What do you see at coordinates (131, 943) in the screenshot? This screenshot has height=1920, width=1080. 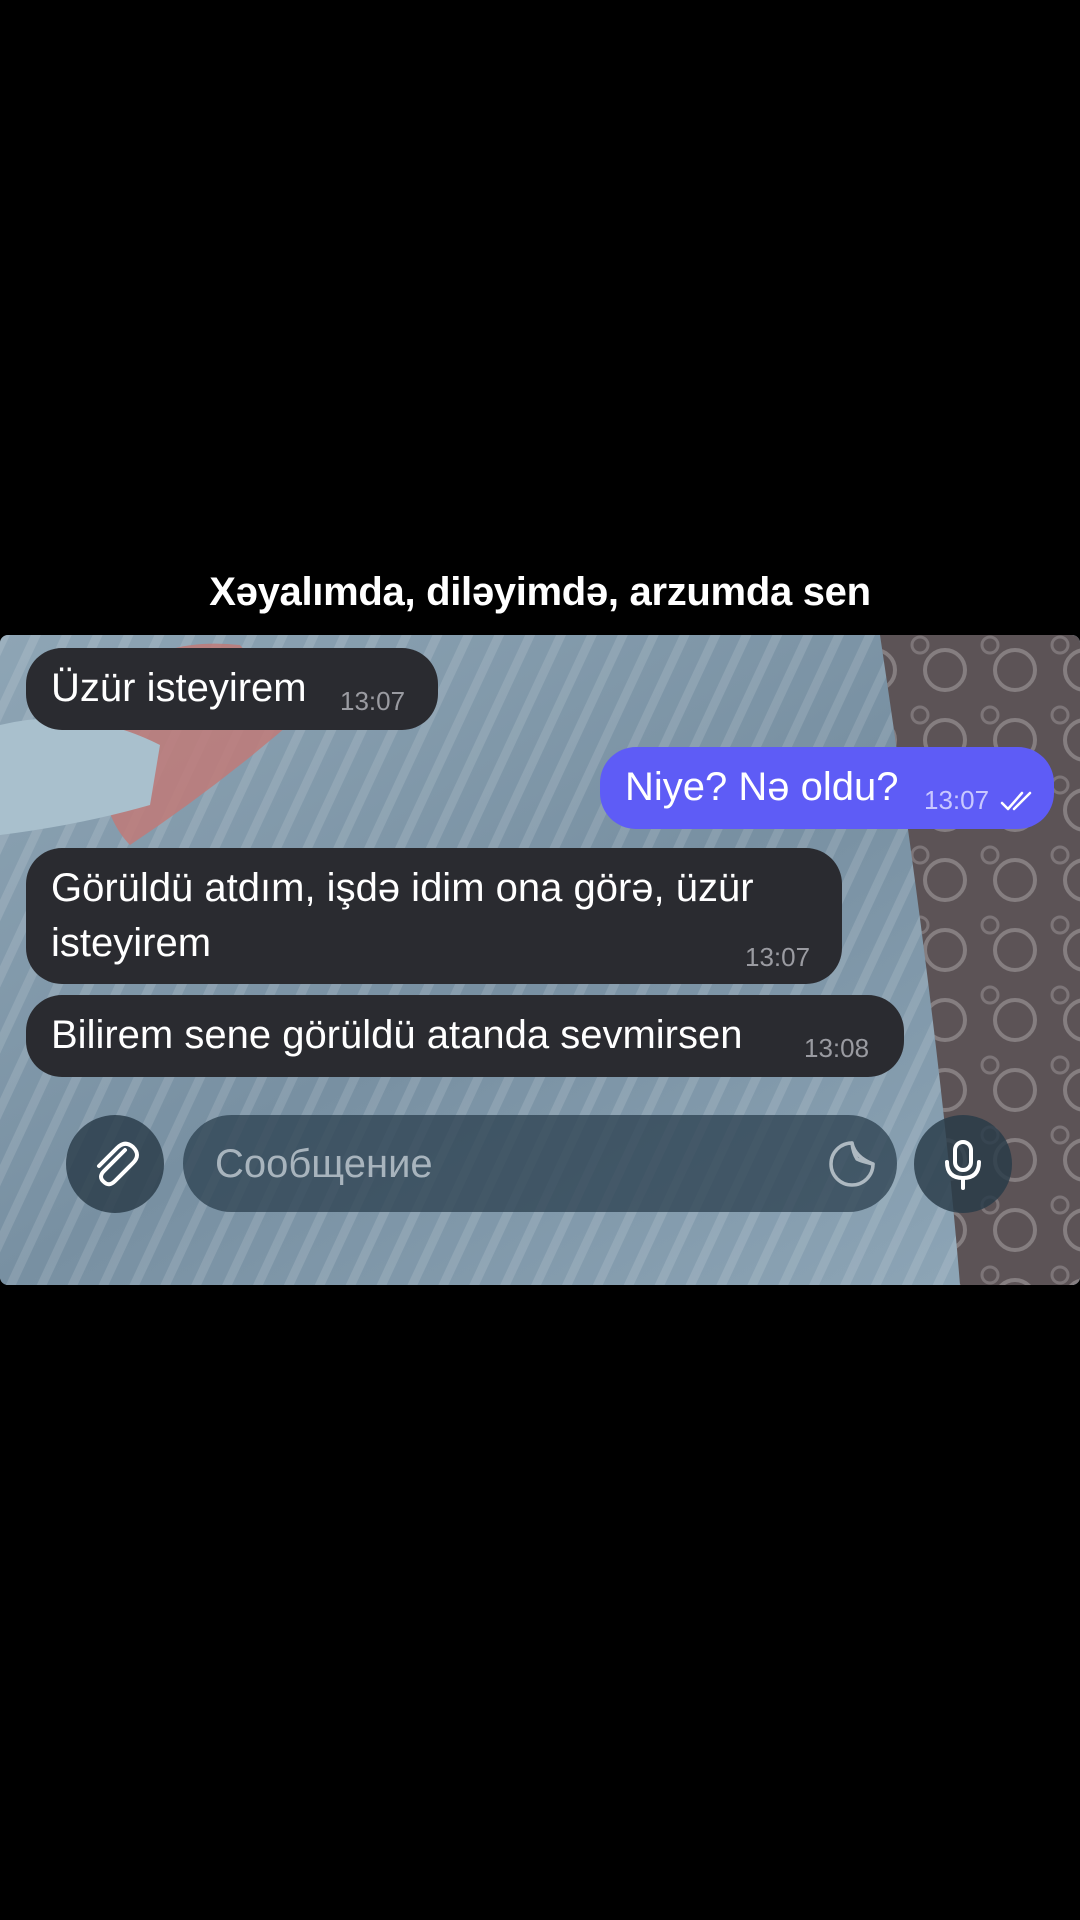 I see `message-text-line: isteyirem` at bounding box center [131, 943].